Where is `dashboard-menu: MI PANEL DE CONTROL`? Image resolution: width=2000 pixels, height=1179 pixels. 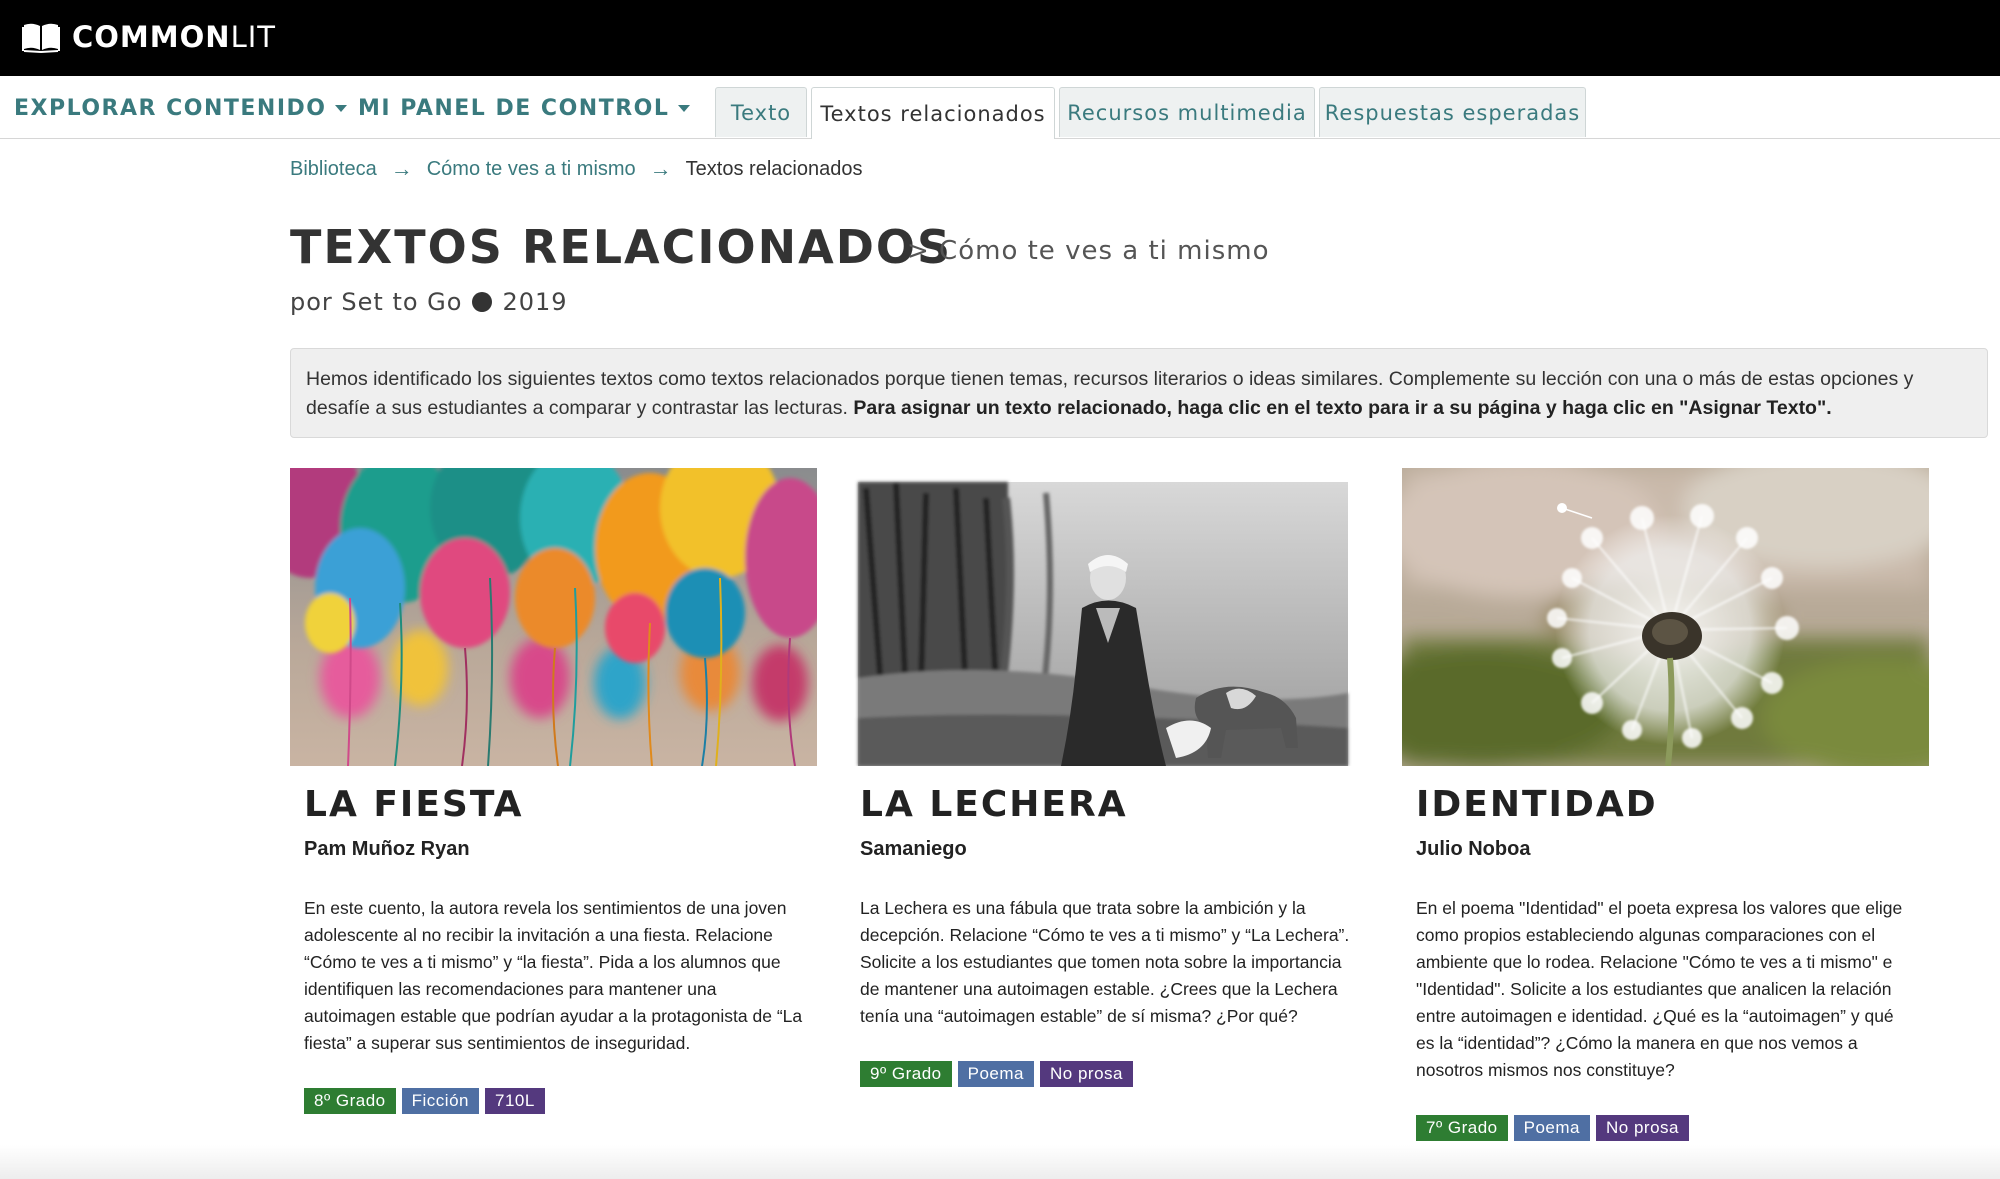 dashboard-menu: MI PANEL DE CONTROL is located at coordinates (524, 108).